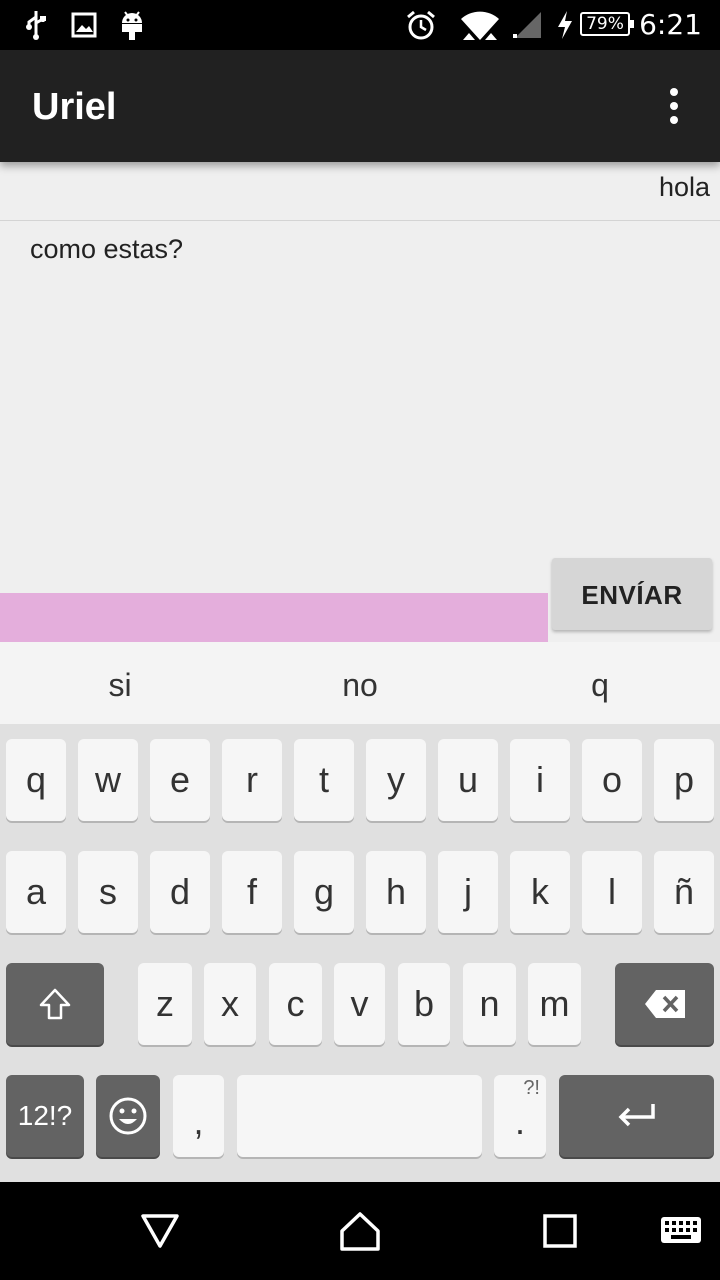  What do you see at coordinates (36, 25) in the screenshot?
I see `usb-icon` at bounding box center [36, 25].